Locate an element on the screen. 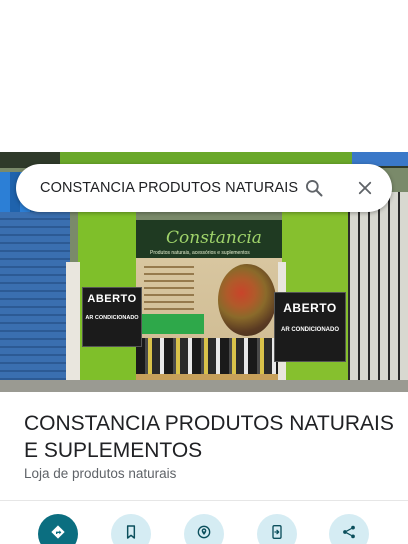 This screenshot has width=408, height=544. poster-left: ABERTO AR CONDICIONADO is located at coordinates (112, 317).